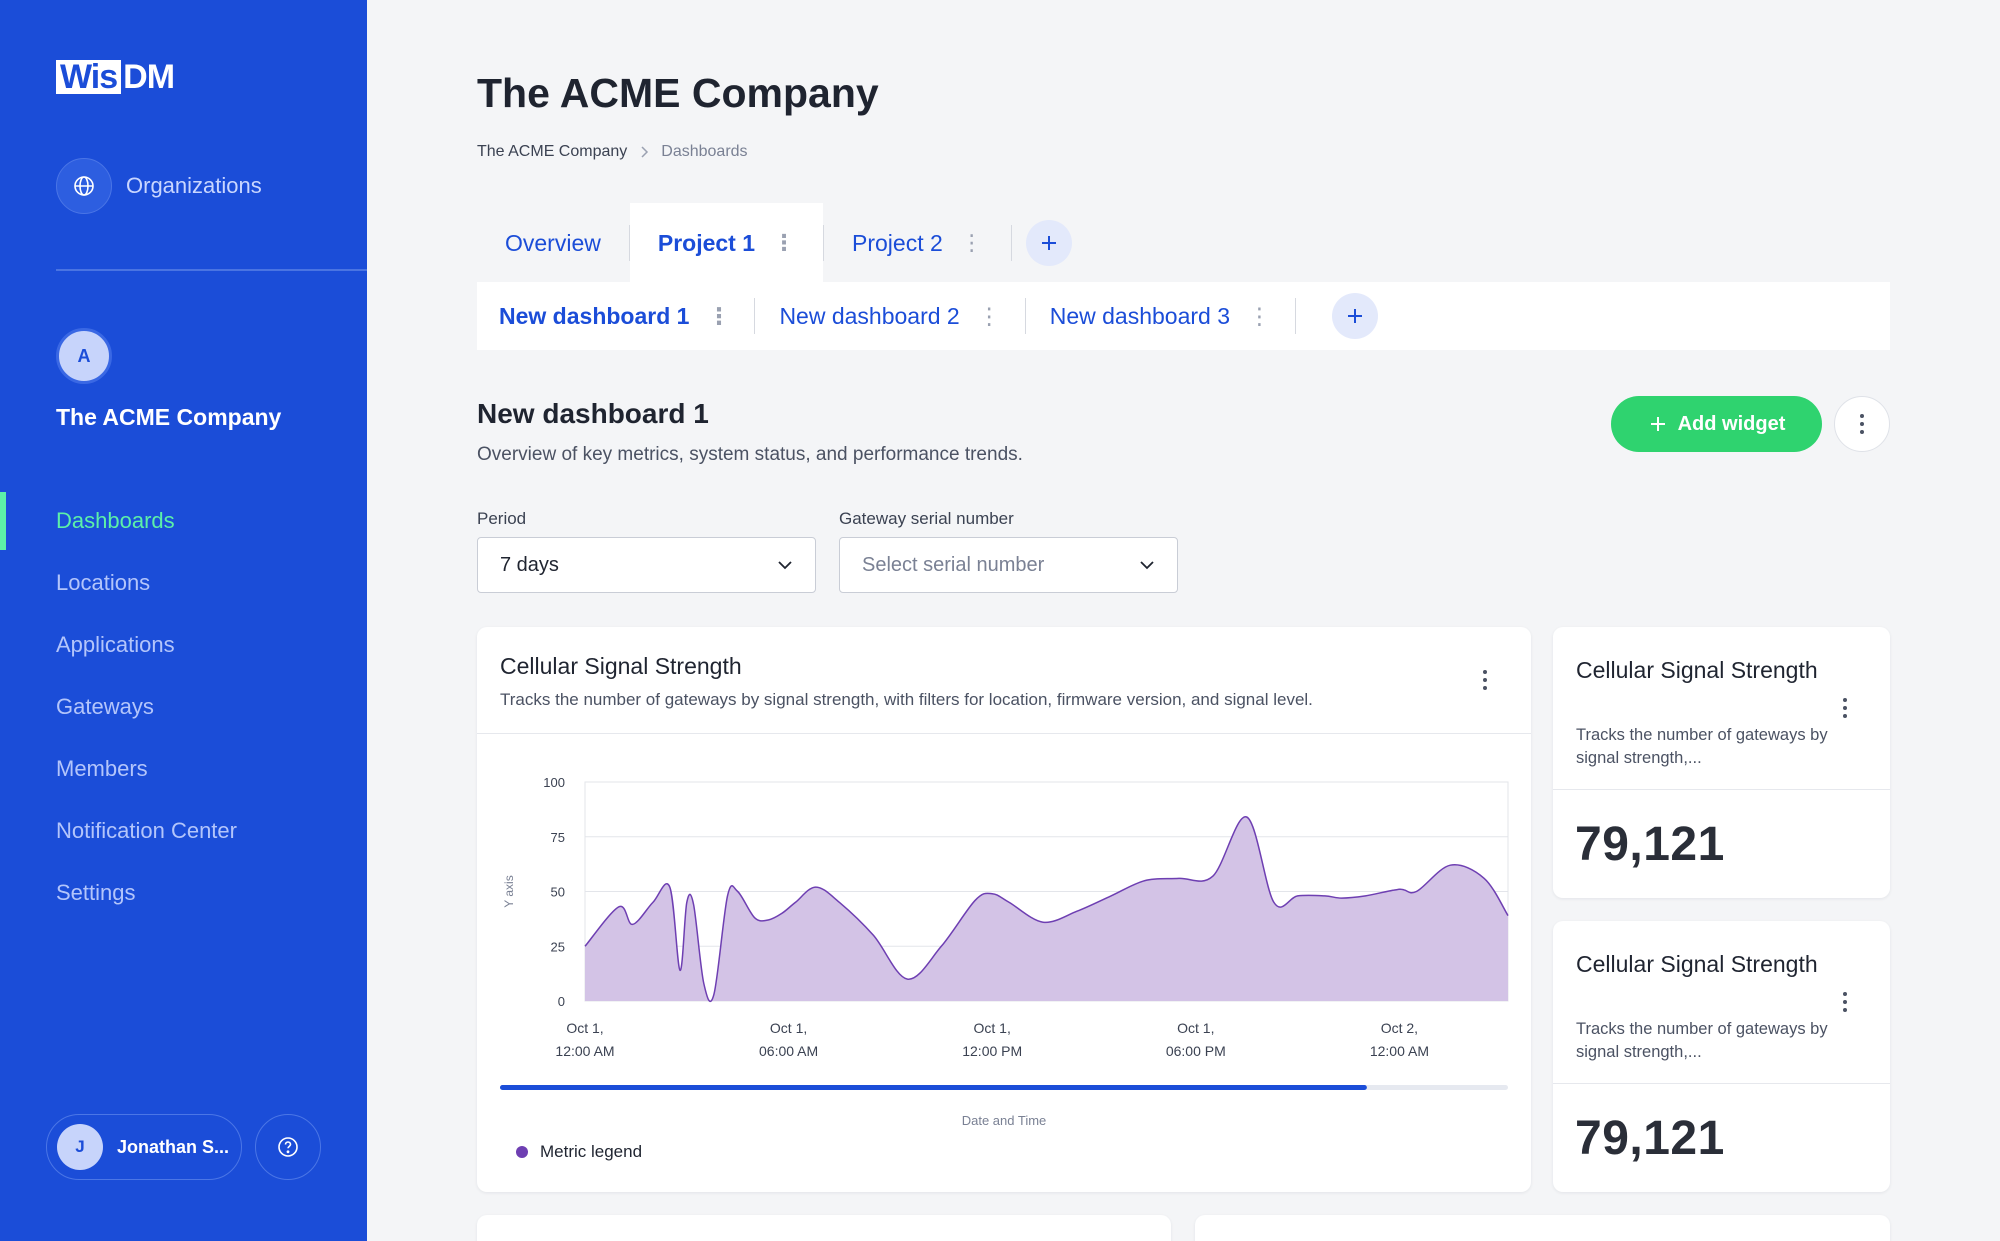 The width and height of the screenshot is (2000, 1241). What do you see at coordinates (558, 892) in the screenshot?
I see `y-tick-label: 50` at bounding box center [558, 892].